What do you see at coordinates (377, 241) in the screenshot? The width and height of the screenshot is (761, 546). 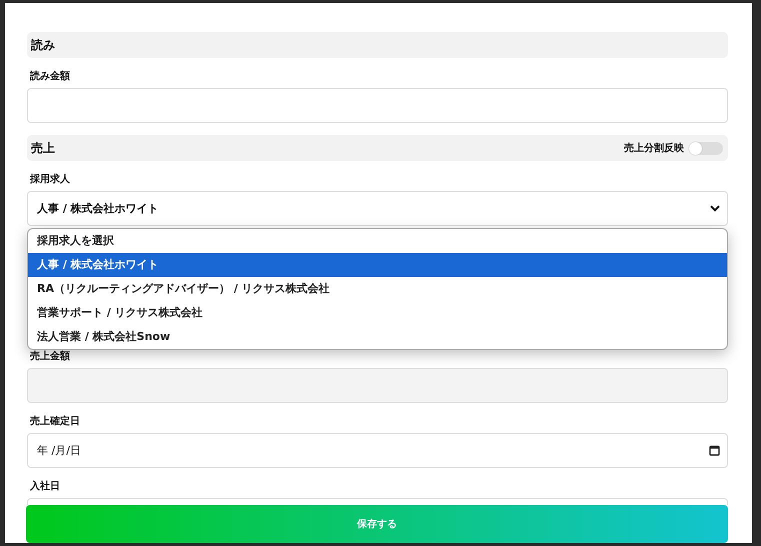 I see `dropdown-option: 採用求人を選択` at bounding box center [377, 241].